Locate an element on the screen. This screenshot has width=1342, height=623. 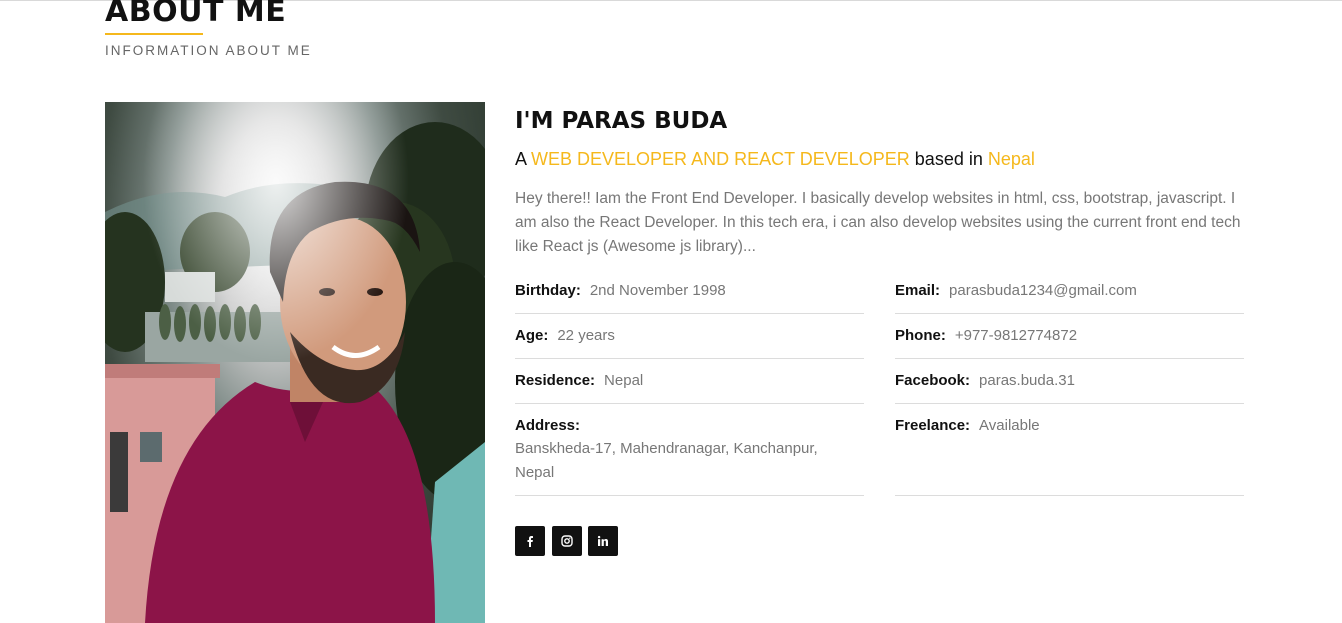
info-freelance: Freelance: Available is located at coordinates (1069, 455).